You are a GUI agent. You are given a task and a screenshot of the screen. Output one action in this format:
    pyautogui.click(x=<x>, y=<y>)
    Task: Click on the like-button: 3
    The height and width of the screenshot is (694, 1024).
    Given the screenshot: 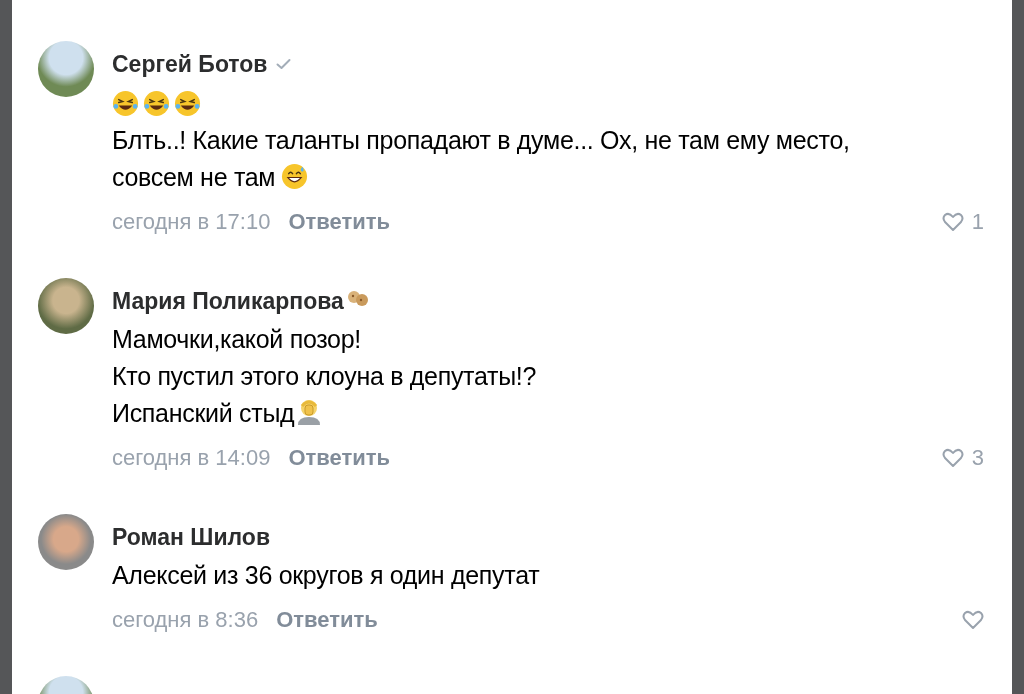 What is the action you would take?
    pyautogui.click(x=962, y=458)
    